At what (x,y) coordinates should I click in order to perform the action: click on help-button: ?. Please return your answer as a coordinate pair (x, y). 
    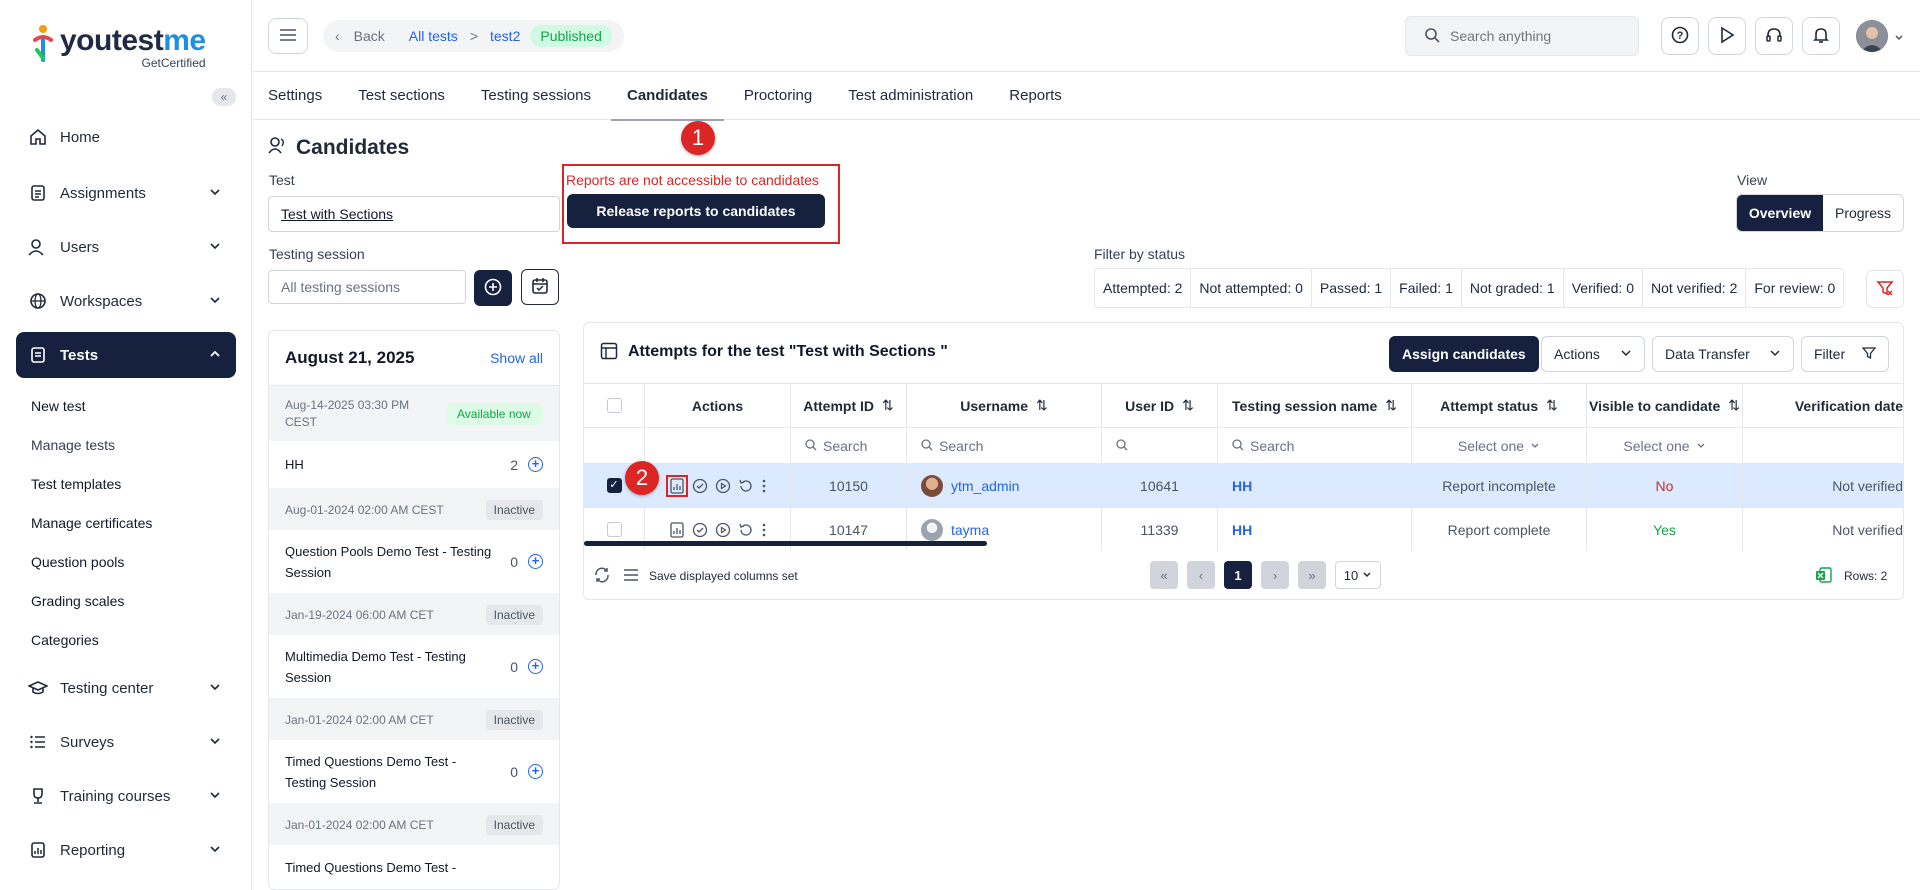
    Looking at the image, I should click on (1680, 36).